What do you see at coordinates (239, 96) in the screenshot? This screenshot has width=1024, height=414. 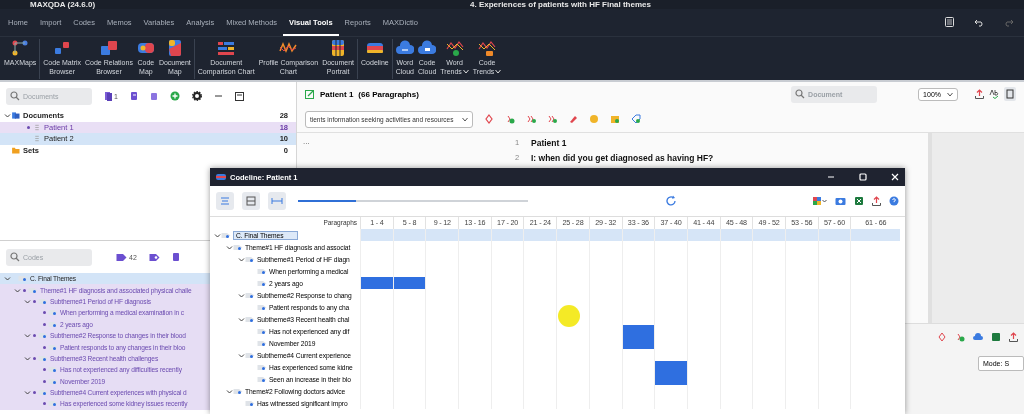 I see `window-icon` at bounding box center [239, 96].